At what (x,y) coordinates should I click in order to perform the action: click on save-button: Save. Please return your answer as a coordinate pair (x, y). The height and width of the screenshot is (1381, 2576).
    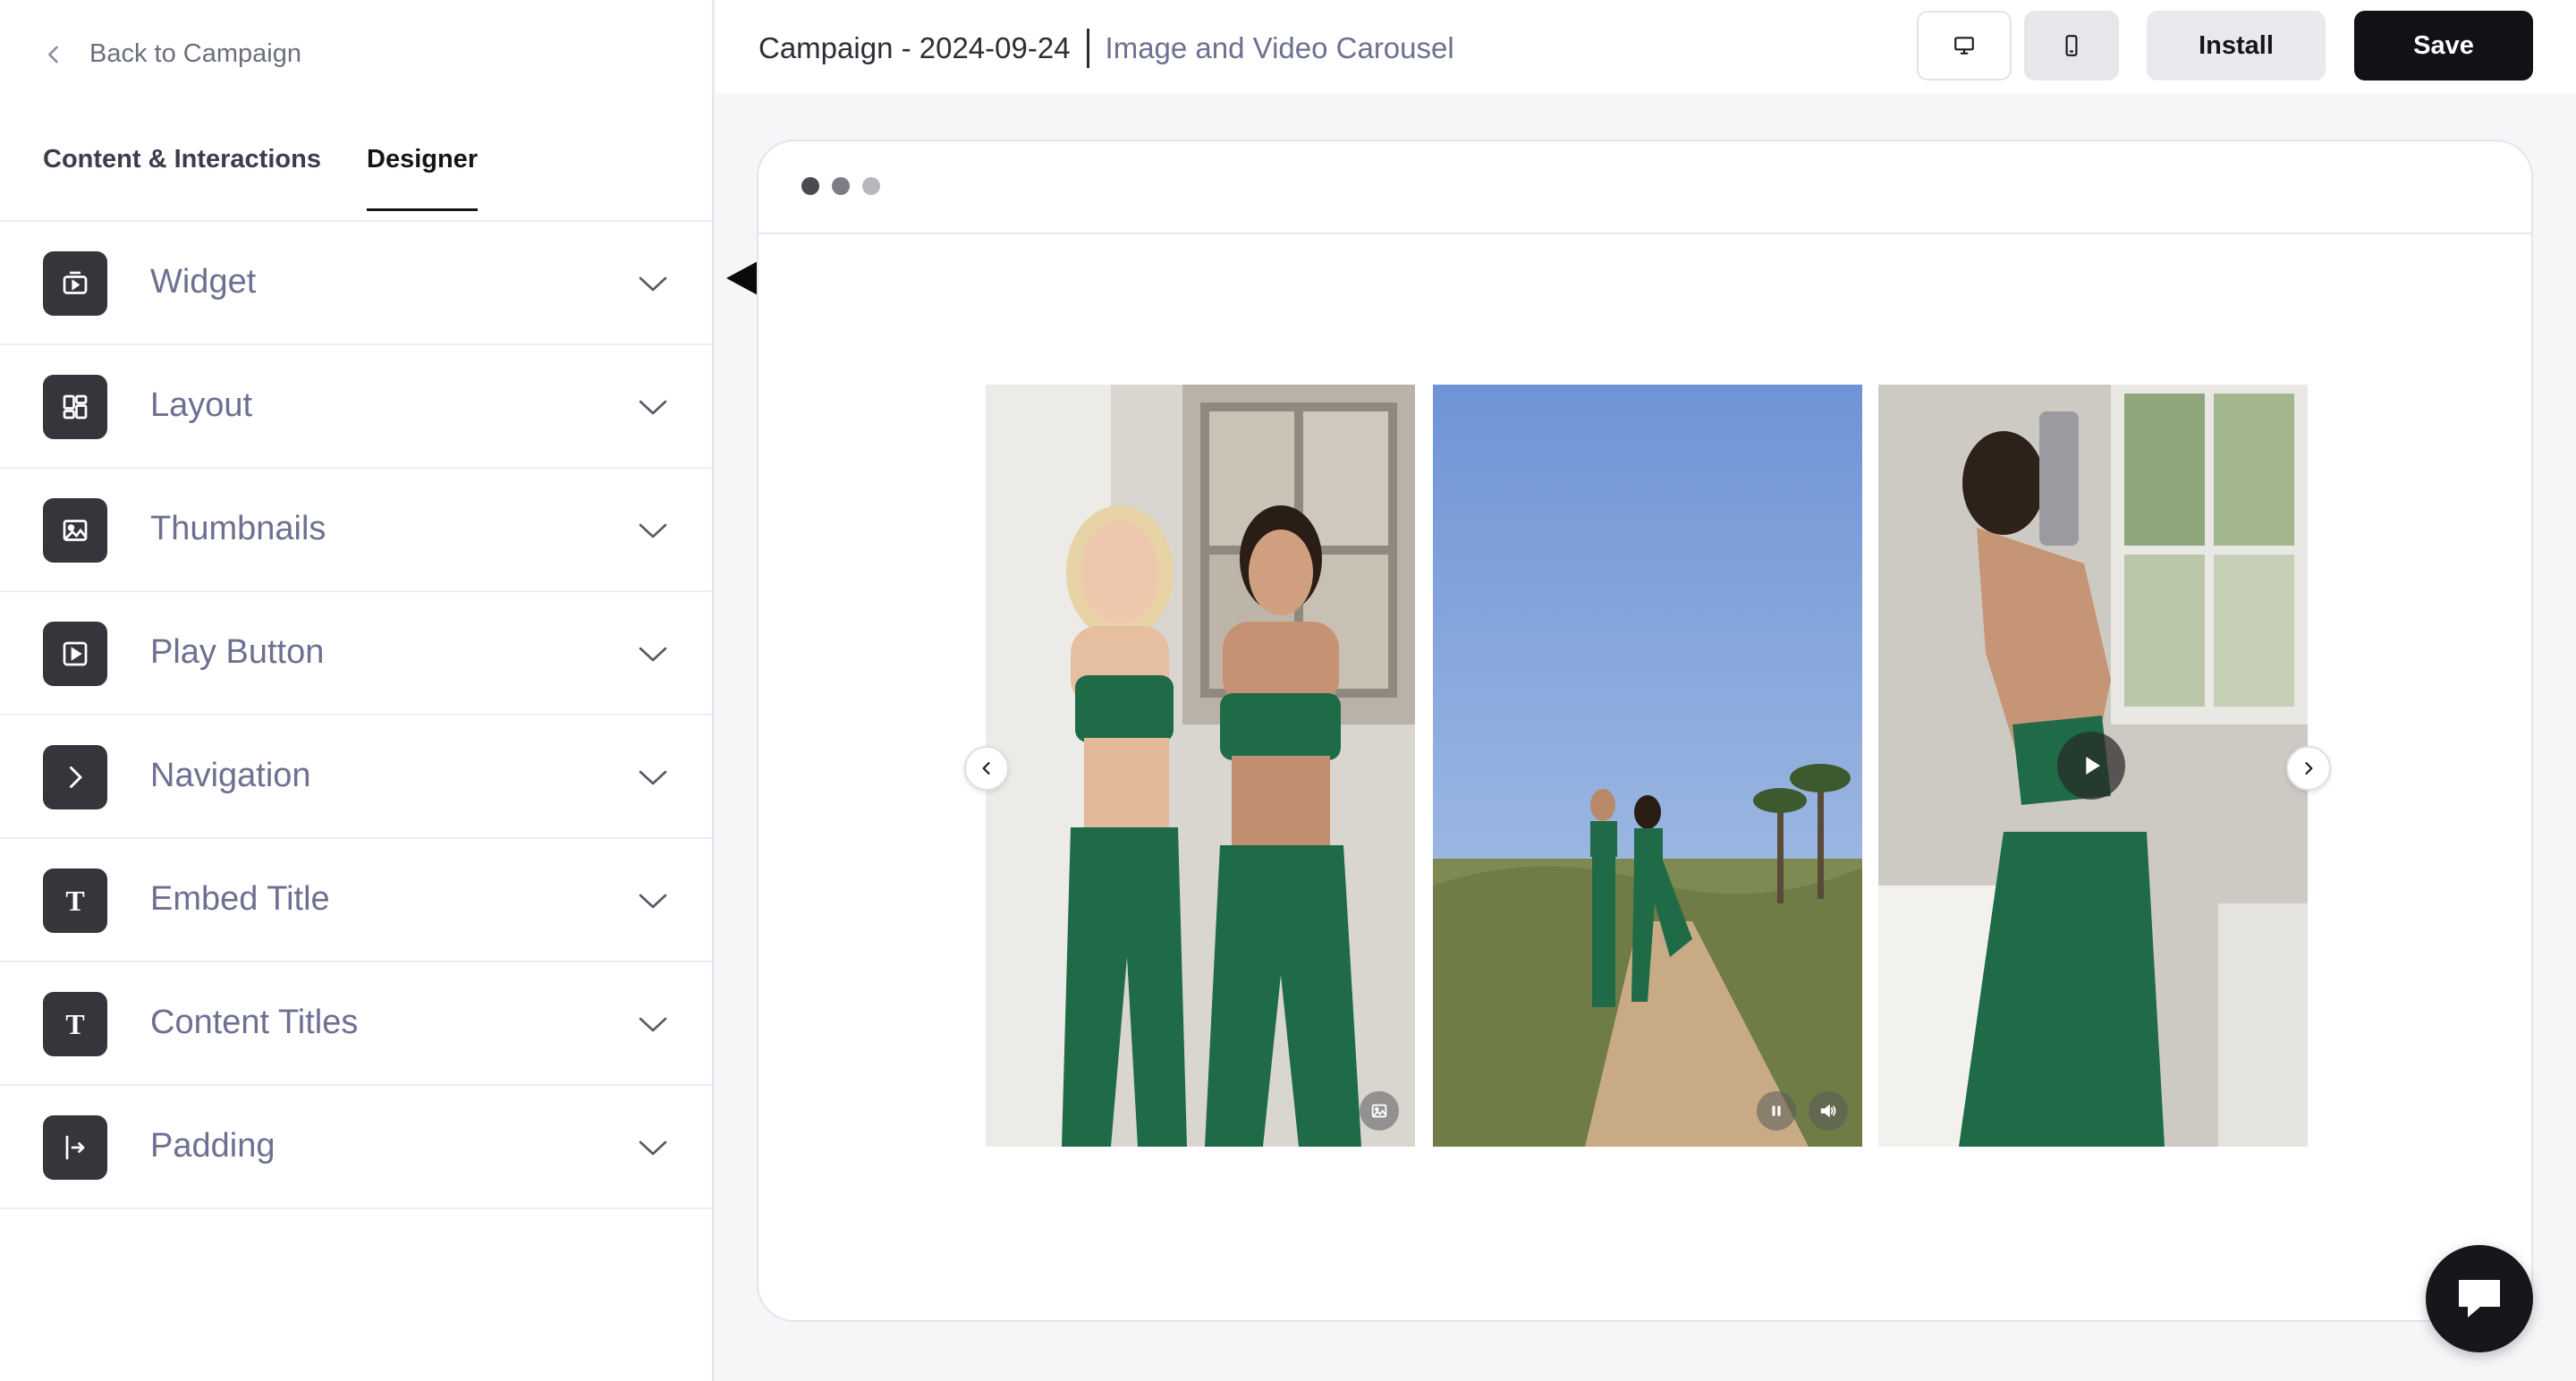
    Looking at the image, I should click on (2443, 45).